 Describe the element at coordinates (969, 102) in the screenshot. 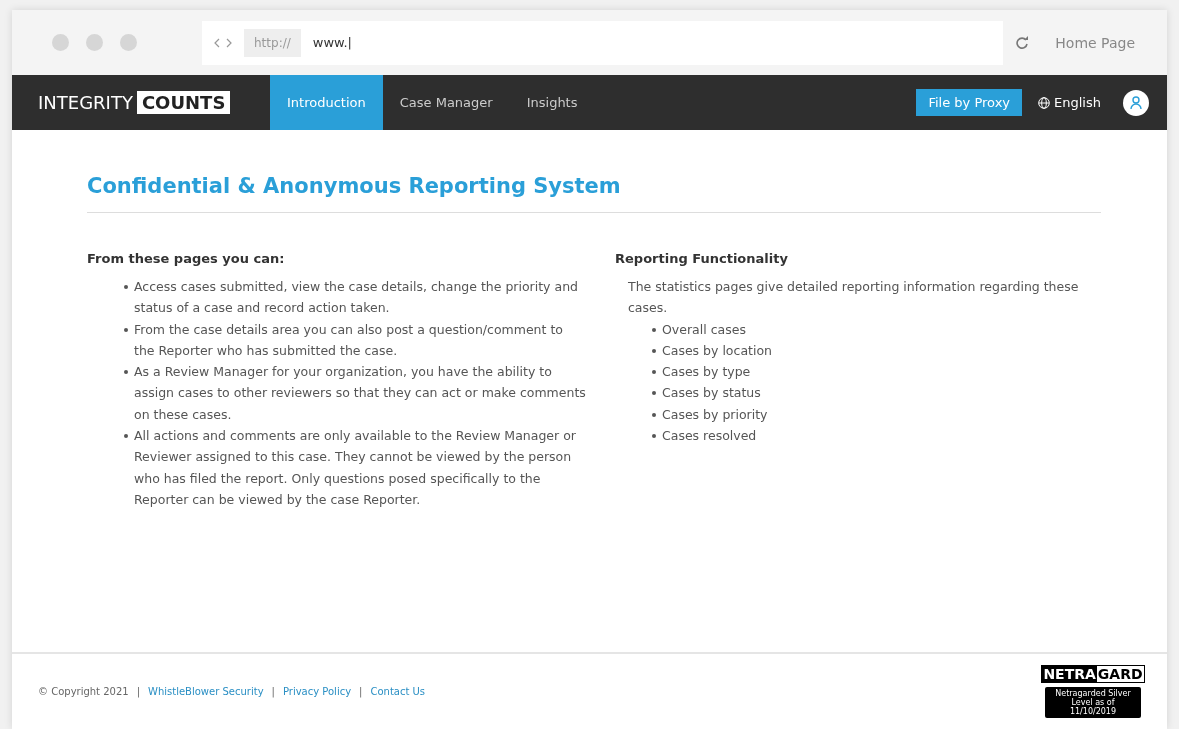

I see `file-by-proxy-button: File by Proxy` at that location.